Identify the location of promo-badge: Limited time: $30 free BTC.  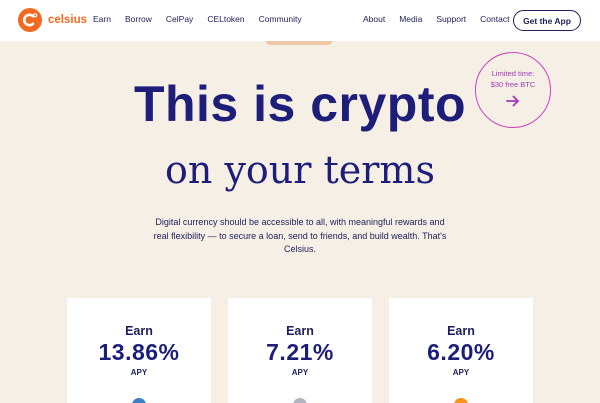
(513, 90).